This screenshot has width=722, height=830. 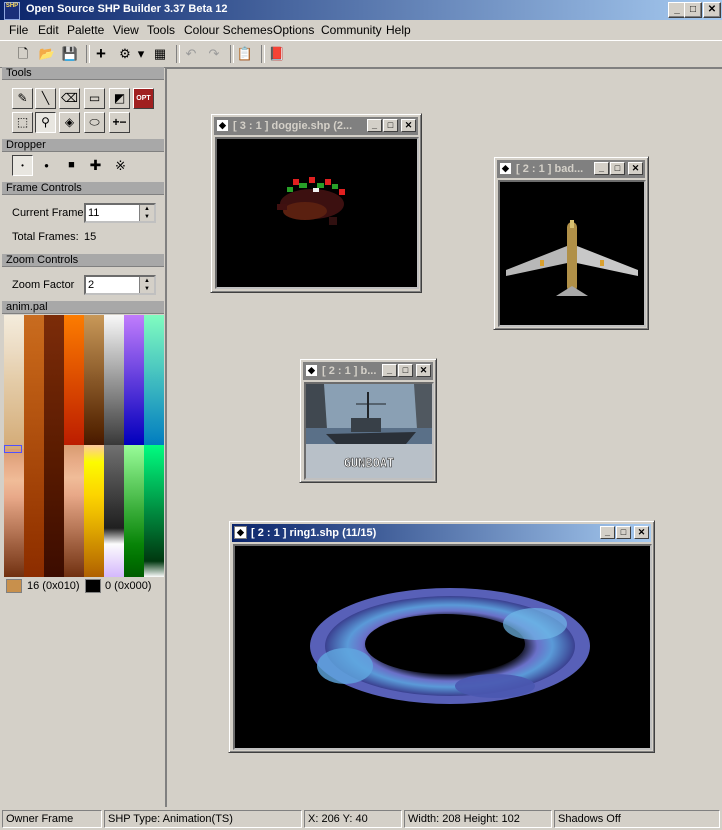 What do you see at coordinates (143, 98) in the screenshot?
I see `opt-tool-icon: OPT` at bounding box center [143, 98].